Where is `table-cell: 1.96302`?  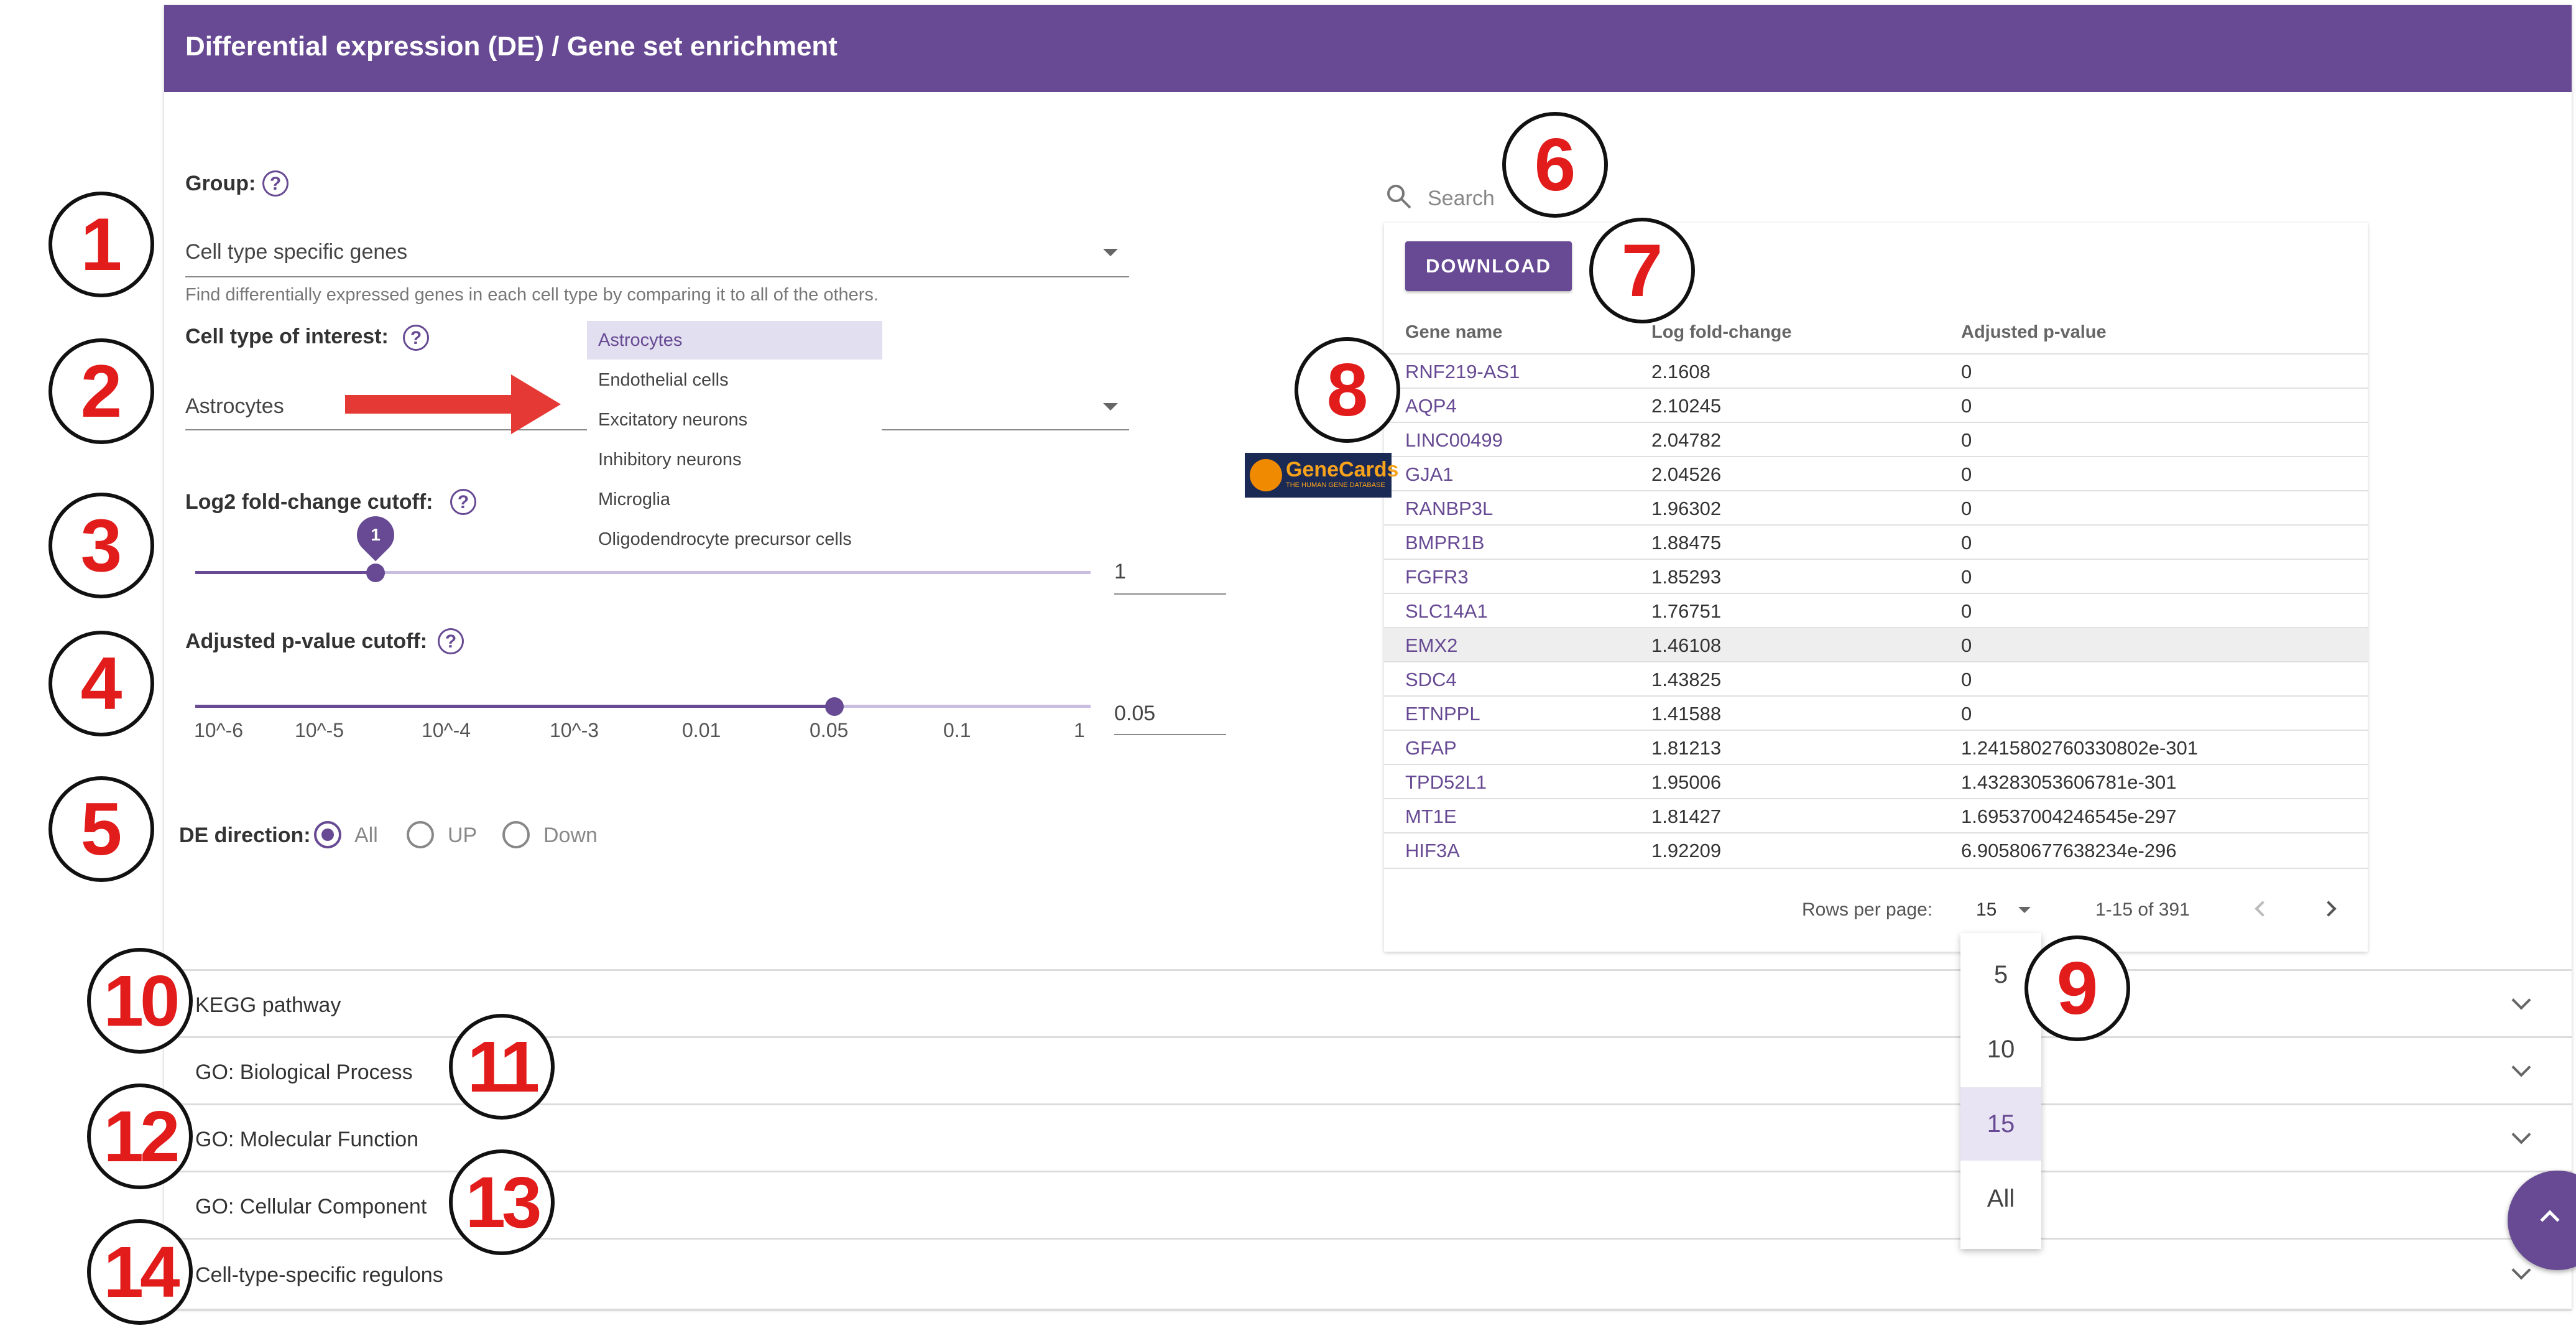 table-cell: 1.96302 is located at coordinates (1686, 508).